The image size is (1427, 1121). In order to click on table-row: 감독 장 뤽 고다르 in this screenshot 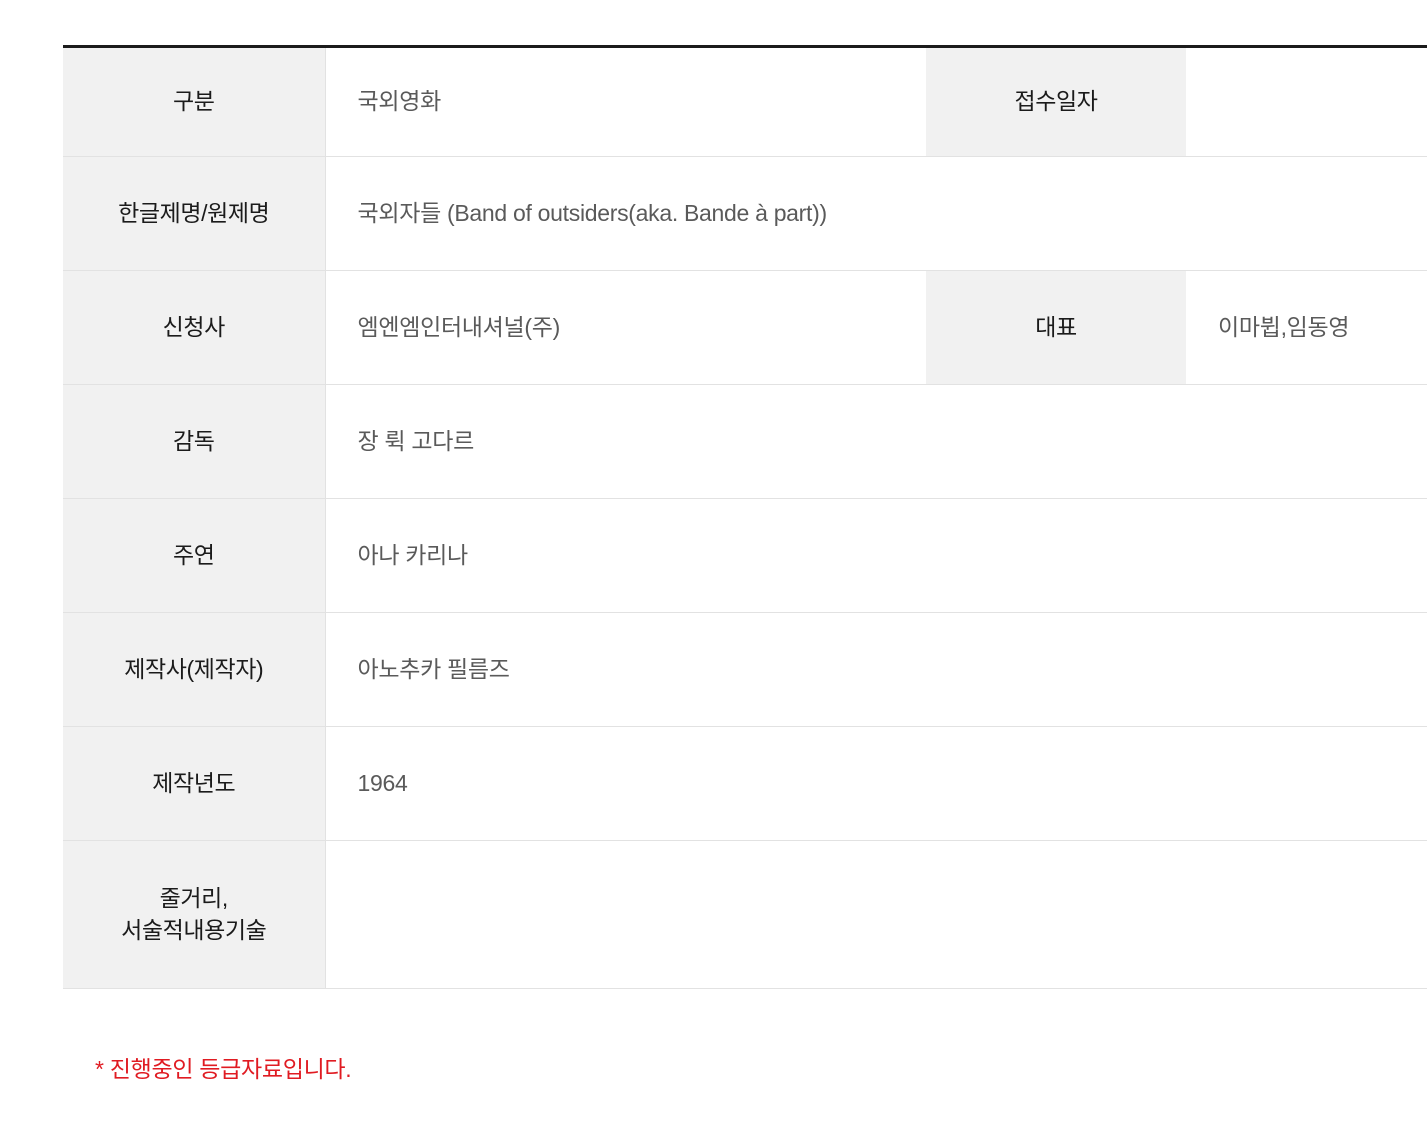, I will do `click(745, 441)`.